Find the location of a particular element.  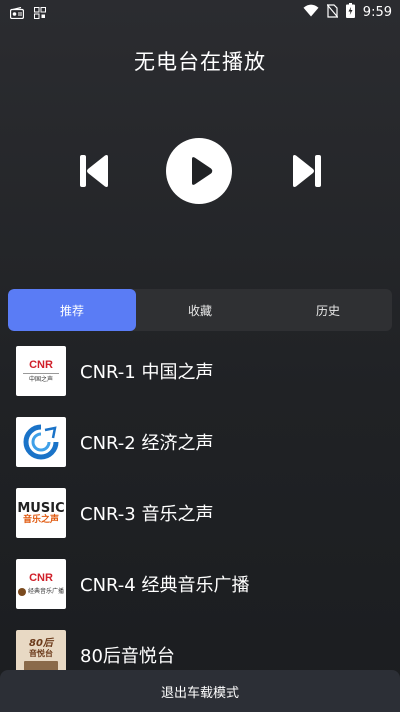

station-item: CNR 经典音乐广播 CNR-4 经典音乐广播 is located at coordinates (200, 584).